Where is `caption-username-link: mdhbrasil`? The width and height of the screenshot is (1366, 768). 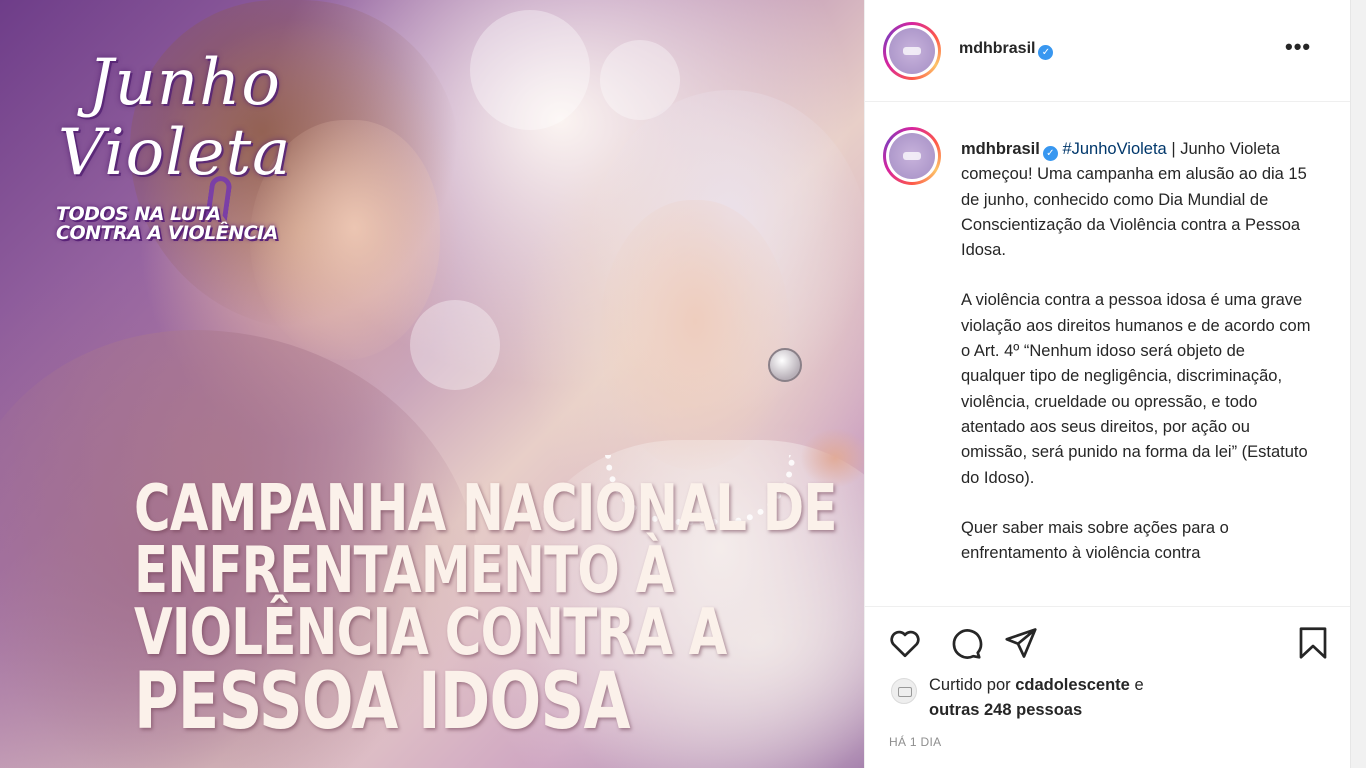 caption-username-link: mdhbrasil is located at coordinates (1000, 149).